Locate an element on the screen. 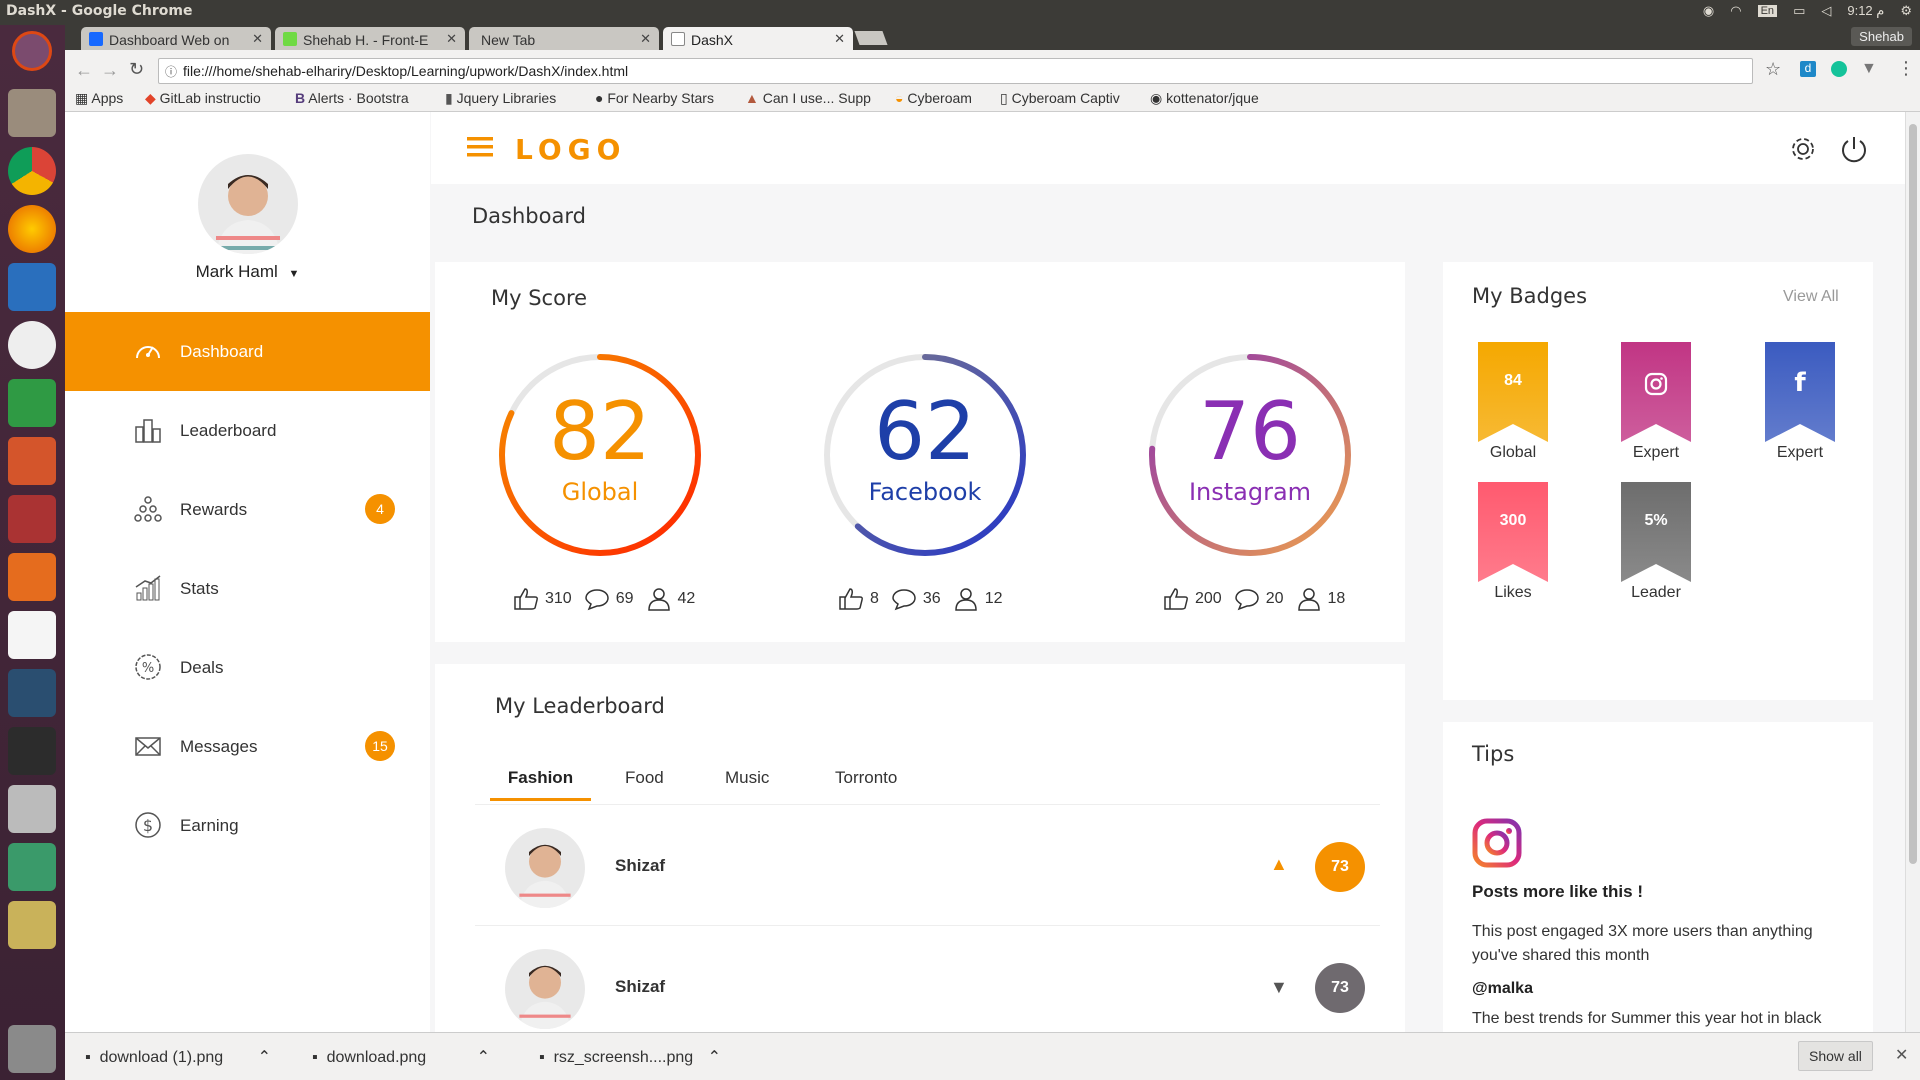 The width and height of the screenshot is (1920, 1080). download-item: ▪ download (1).png ⌃ is located at coordinates (178, 1057).